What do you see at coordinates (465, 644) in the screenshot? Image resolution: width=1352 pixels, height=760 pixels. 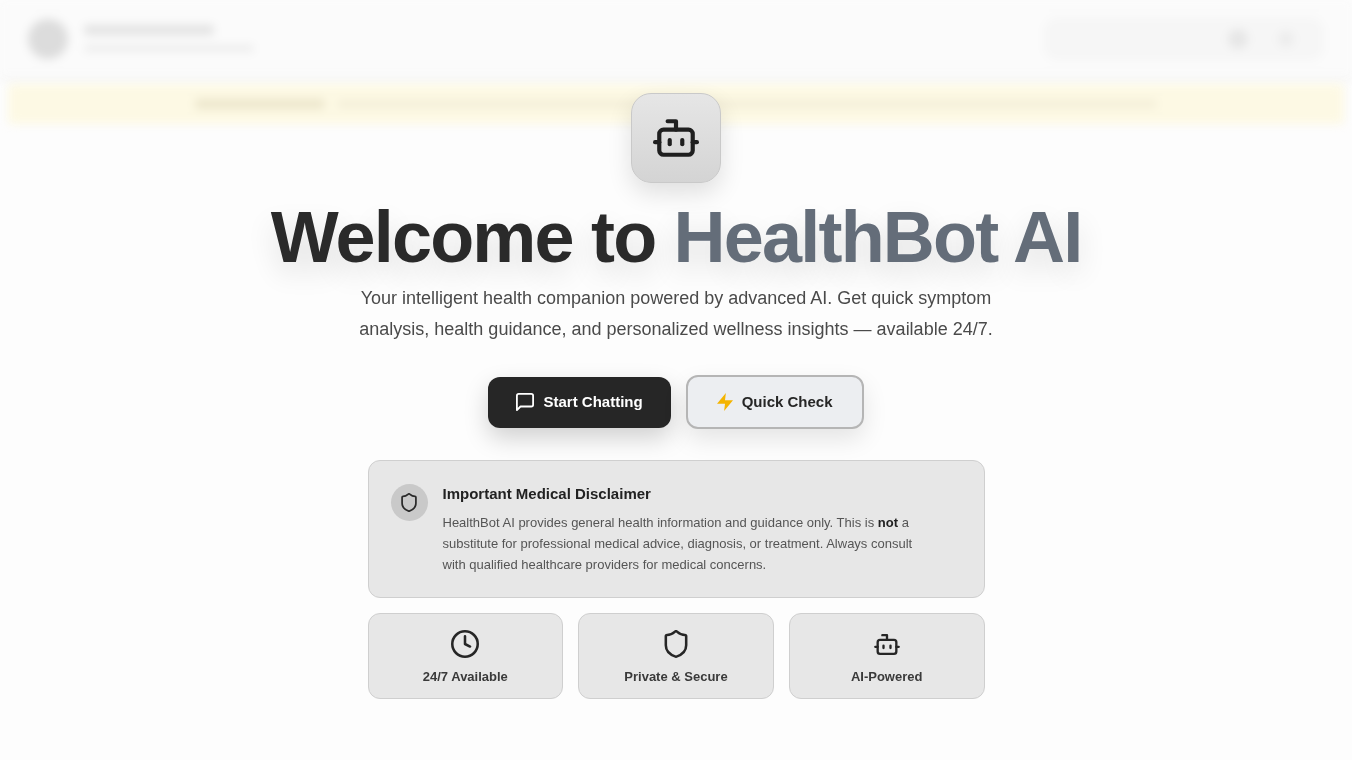 I see `clock-icon` at bounding box center [465, 644].